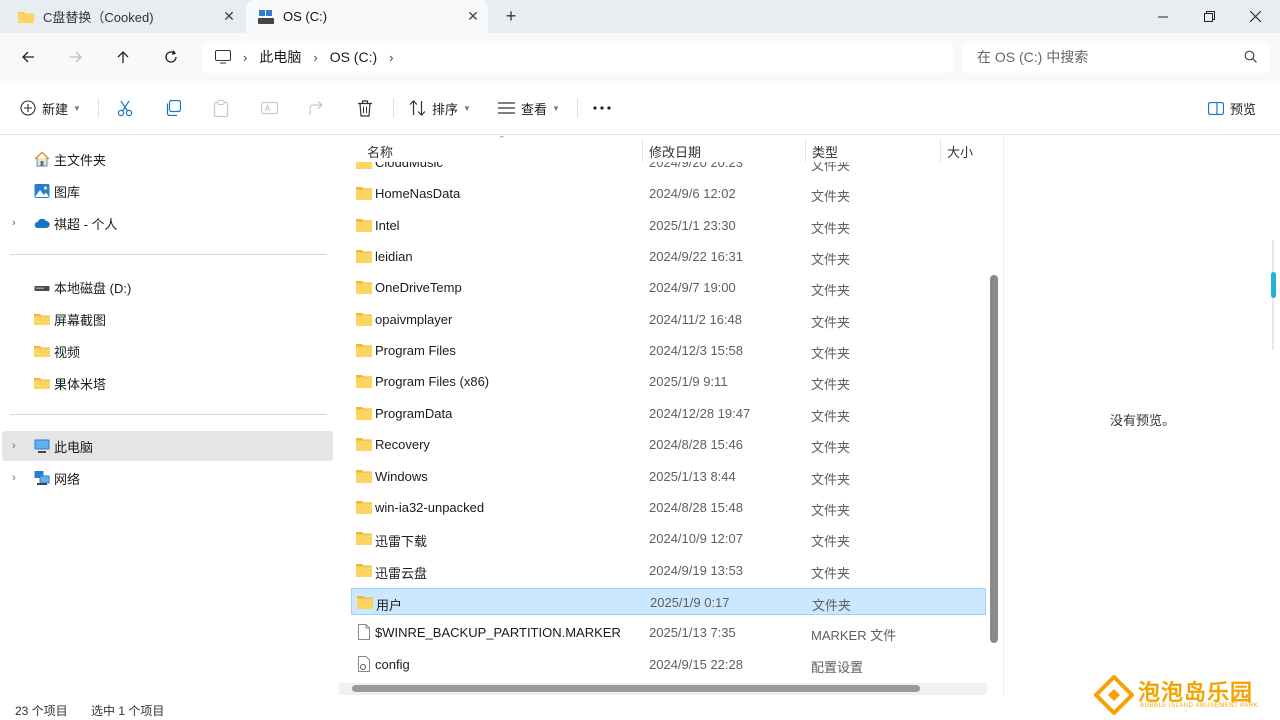 The height and width of the screenshot is (720, 1280). Describe the element at coordinates (173, 108) in the screenshot. I see `copy-button` at that location.